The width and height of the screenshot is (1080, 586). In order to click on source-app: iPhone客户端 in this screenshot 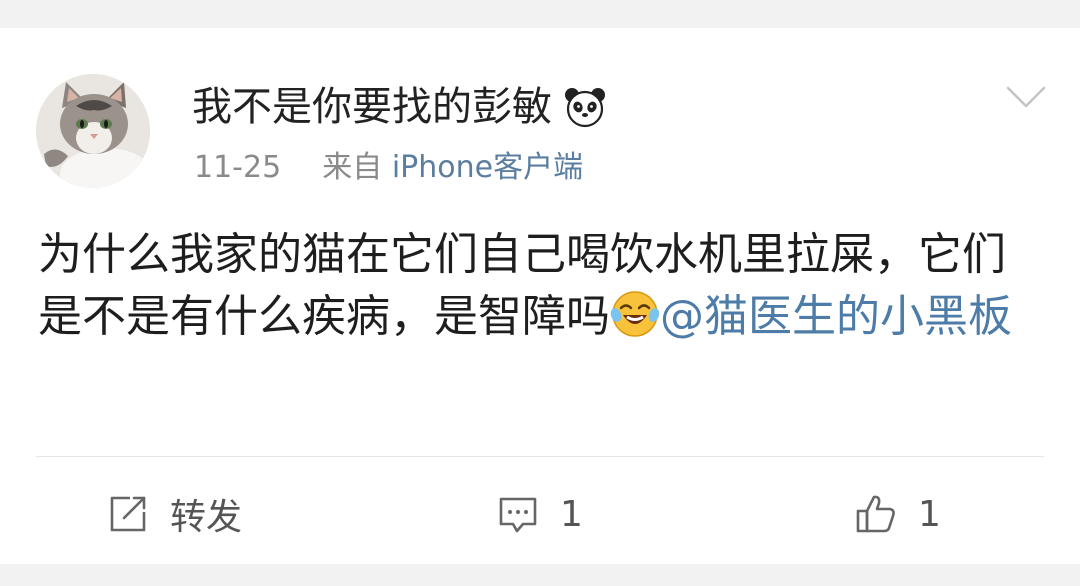, I will do `click(487, 167)`.